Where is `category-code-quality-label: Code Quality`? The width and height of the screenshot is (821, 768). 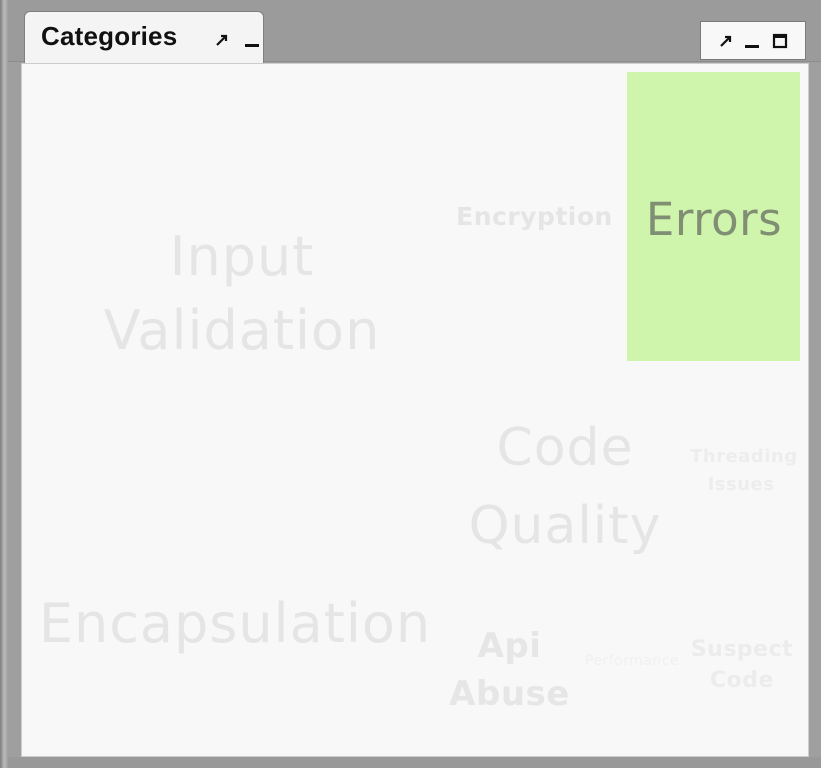 category-code-quality-label: Code Quality is located at coordinates (565, 487).